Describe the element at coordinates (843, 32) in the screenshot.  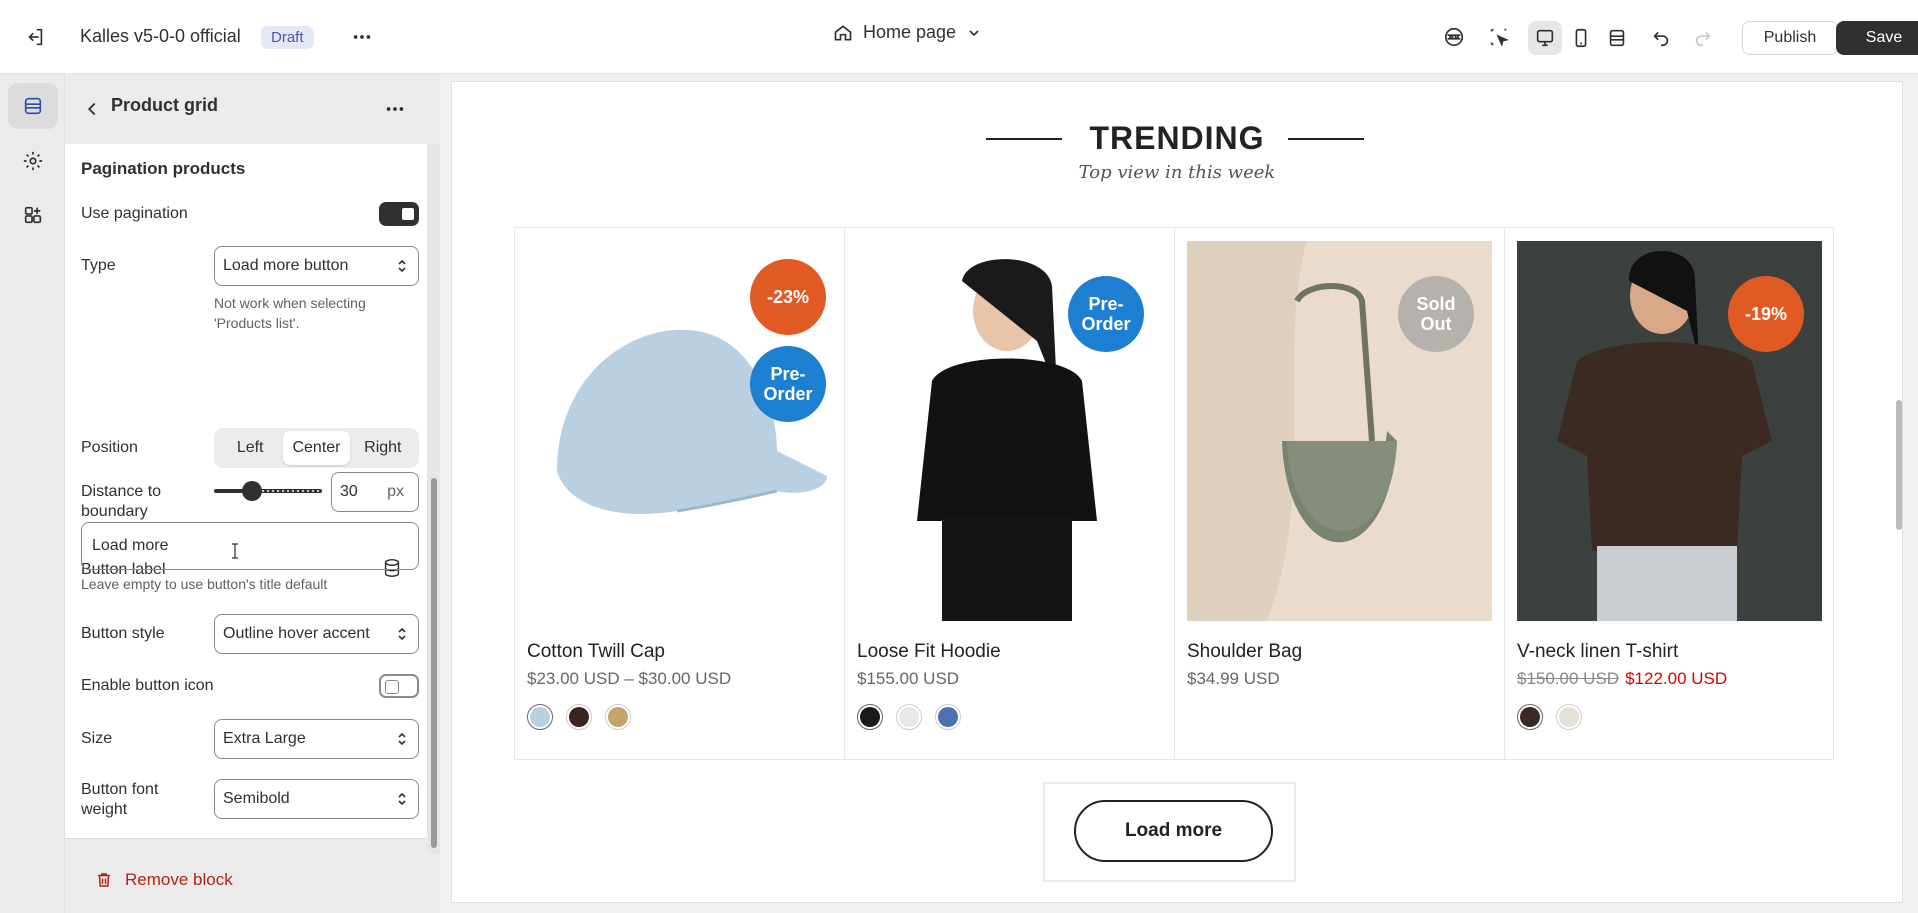
I see `home-icon` at that location.